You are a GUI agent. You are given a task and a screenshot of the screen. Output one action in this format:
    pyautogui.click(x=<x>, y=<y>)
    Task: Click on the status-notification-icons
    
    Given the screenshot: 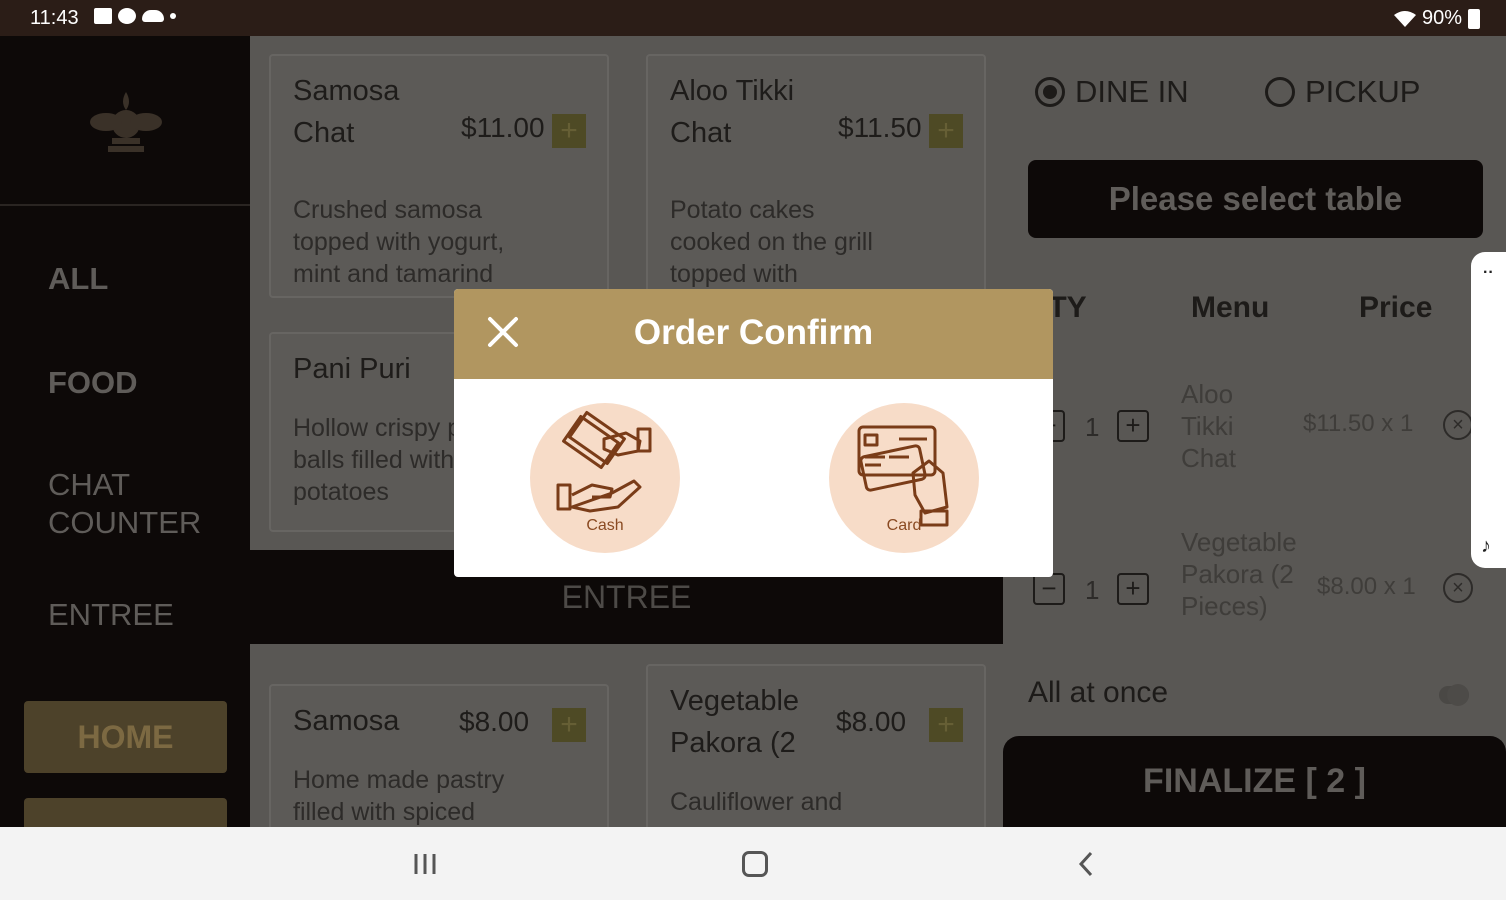 What is the action you would take?
    pyautogui.click(x=135, y=16)
    